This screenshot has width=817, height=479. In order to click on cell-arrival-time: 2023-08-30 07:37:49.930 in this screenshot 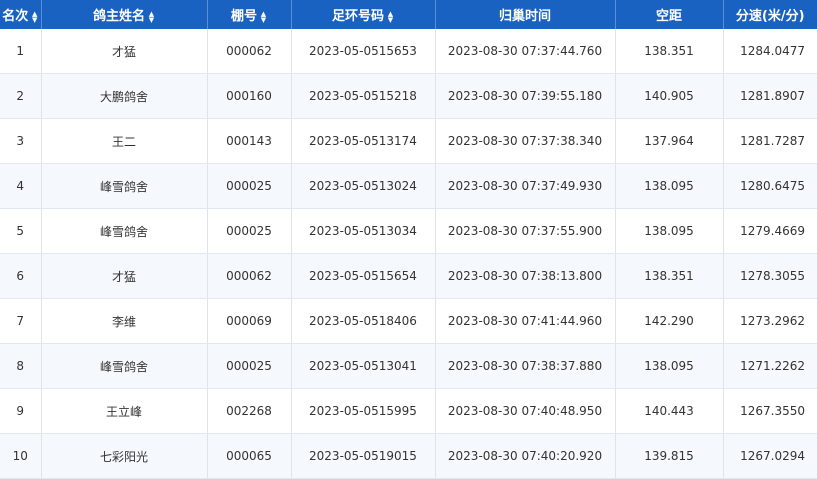, I will do `click(525, 186)`.